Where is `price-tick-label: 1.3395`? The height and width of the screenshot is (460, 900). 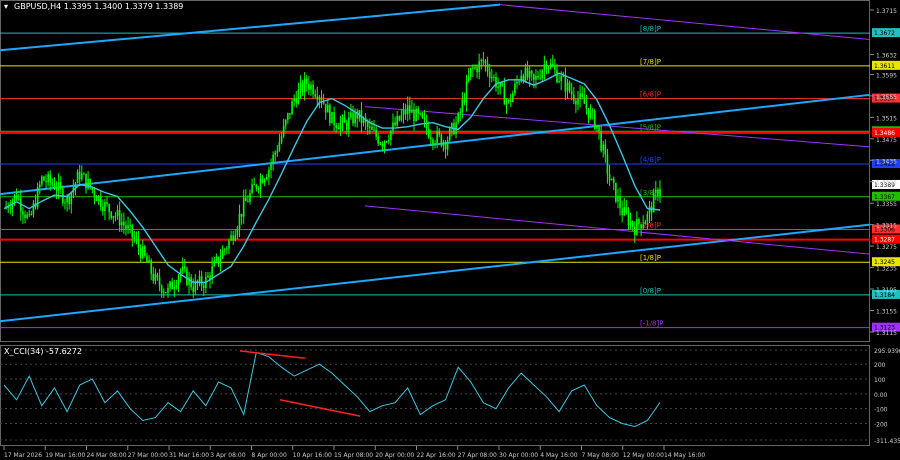 price-tick-label: 1.3395 is located at coordinates (886, 183).